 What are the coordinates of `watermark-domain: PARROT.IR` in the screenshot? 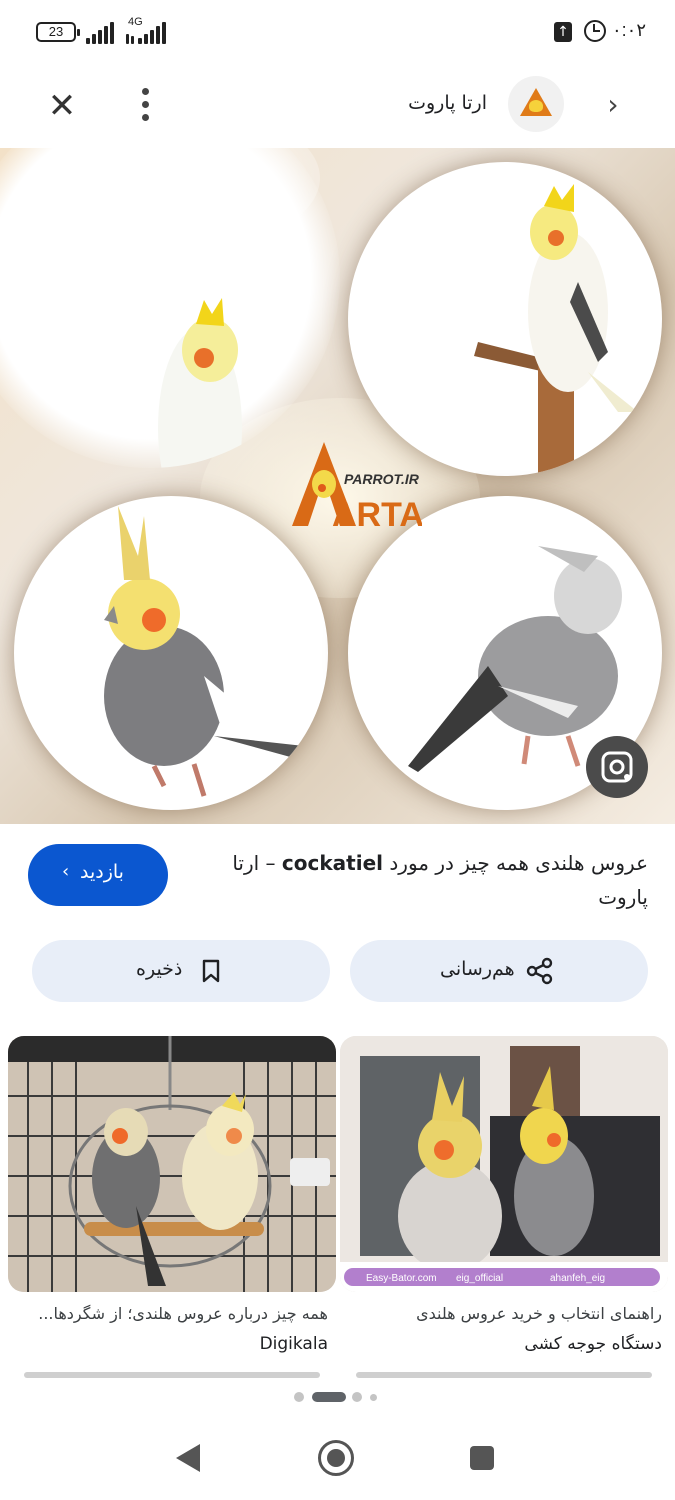 It's located at (382, 479).